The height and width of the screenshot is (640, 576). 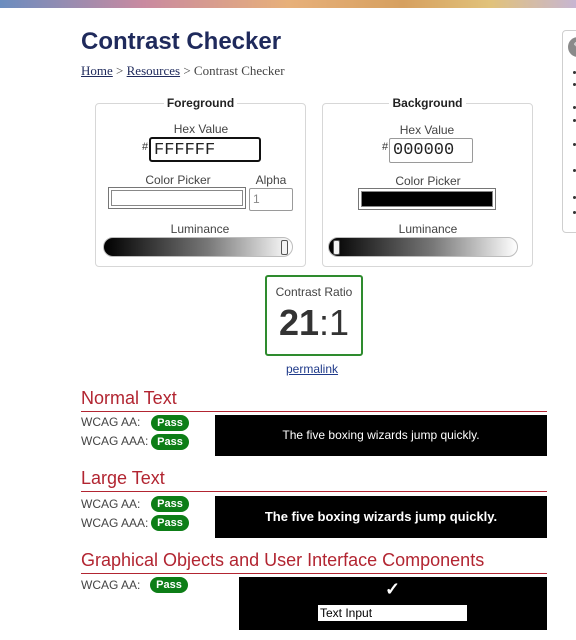 I want to click on graphical-aa-label: WCAG AA:, so click(x=111, y=585).